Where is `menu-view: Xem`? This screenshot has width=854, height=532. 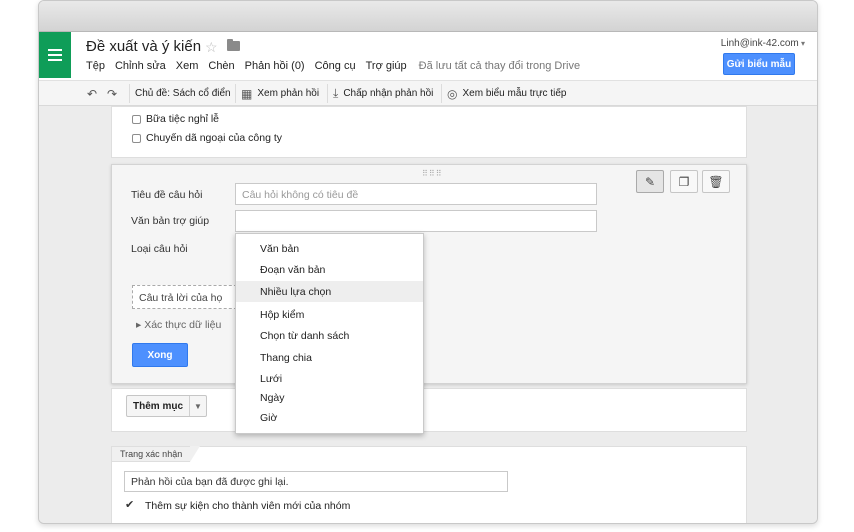 menu-view: Xem is located at coordinates (187, 66).